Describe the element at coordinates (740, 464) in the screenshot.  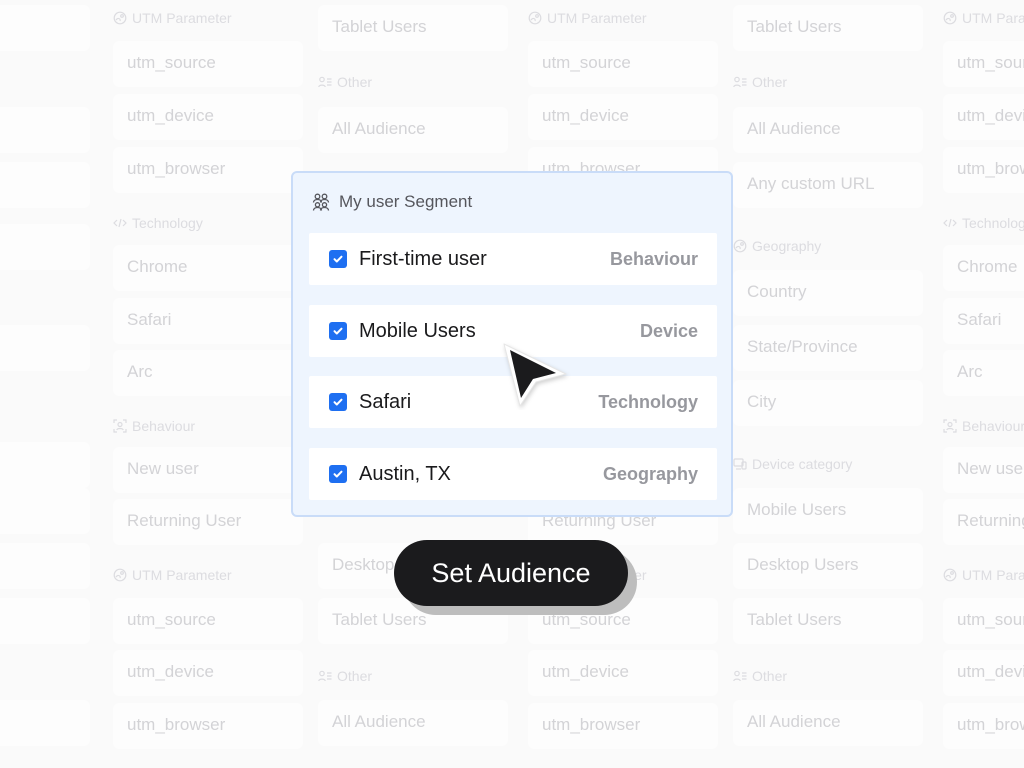
I see `devices-icon` at that location.